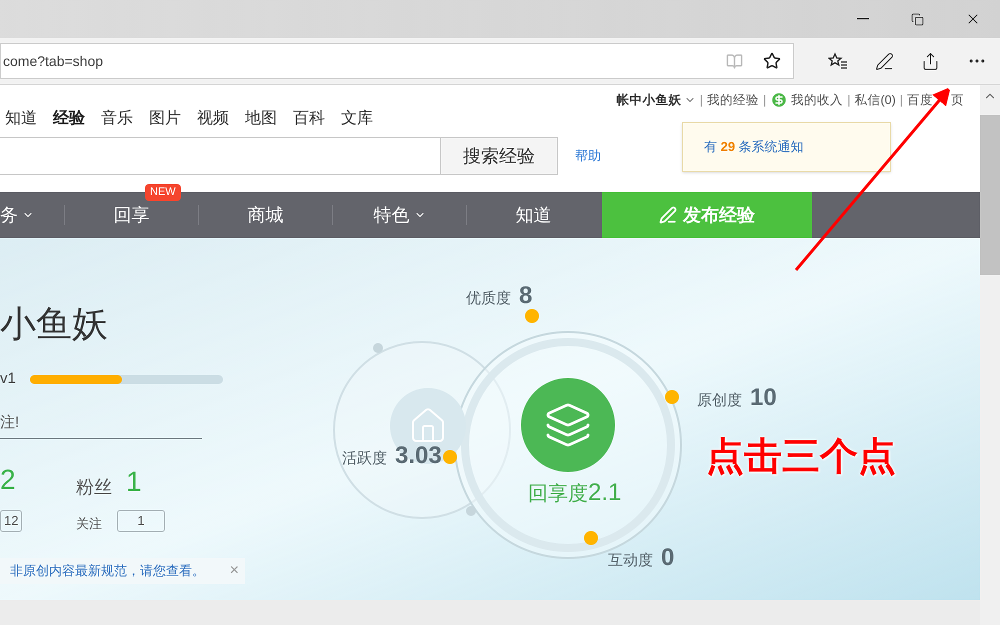 The height and width of the screenshot is (625, 1000). I want to click on metric-label: 原创度, so click(719, 401).